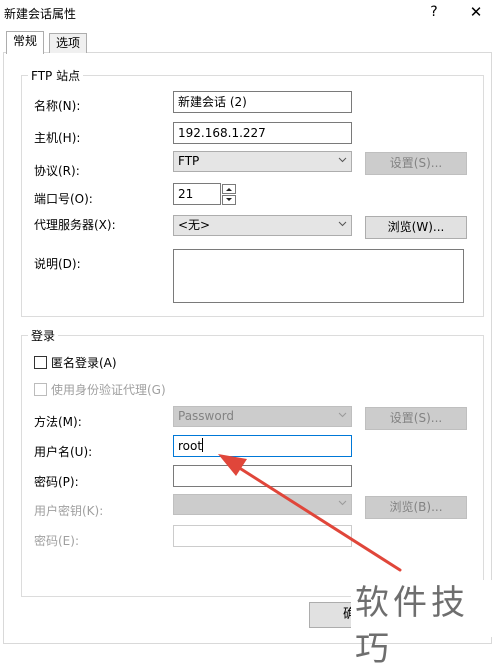 The image size is (500, 672). I want to click on host-label: 主机(H):, so click(57, 138).